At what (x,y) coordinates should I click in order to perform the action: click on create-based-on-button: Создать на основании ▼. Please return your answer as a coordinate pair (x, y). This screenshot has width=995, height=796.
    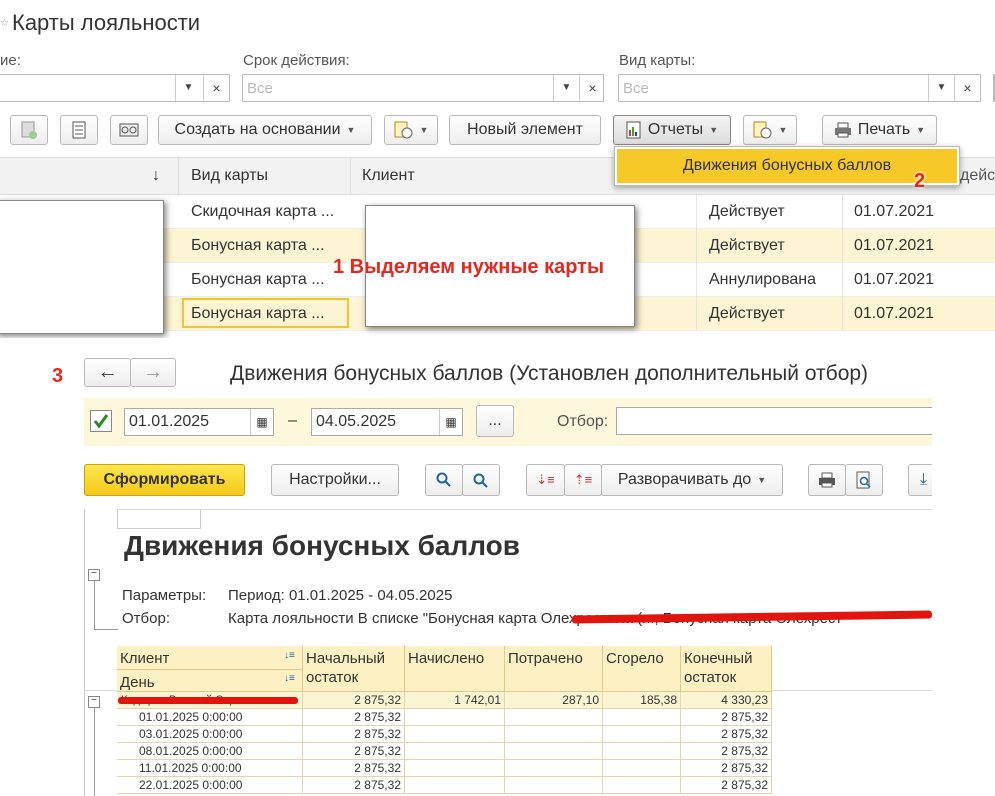
    Looking at the image, I should click on (265, 130).